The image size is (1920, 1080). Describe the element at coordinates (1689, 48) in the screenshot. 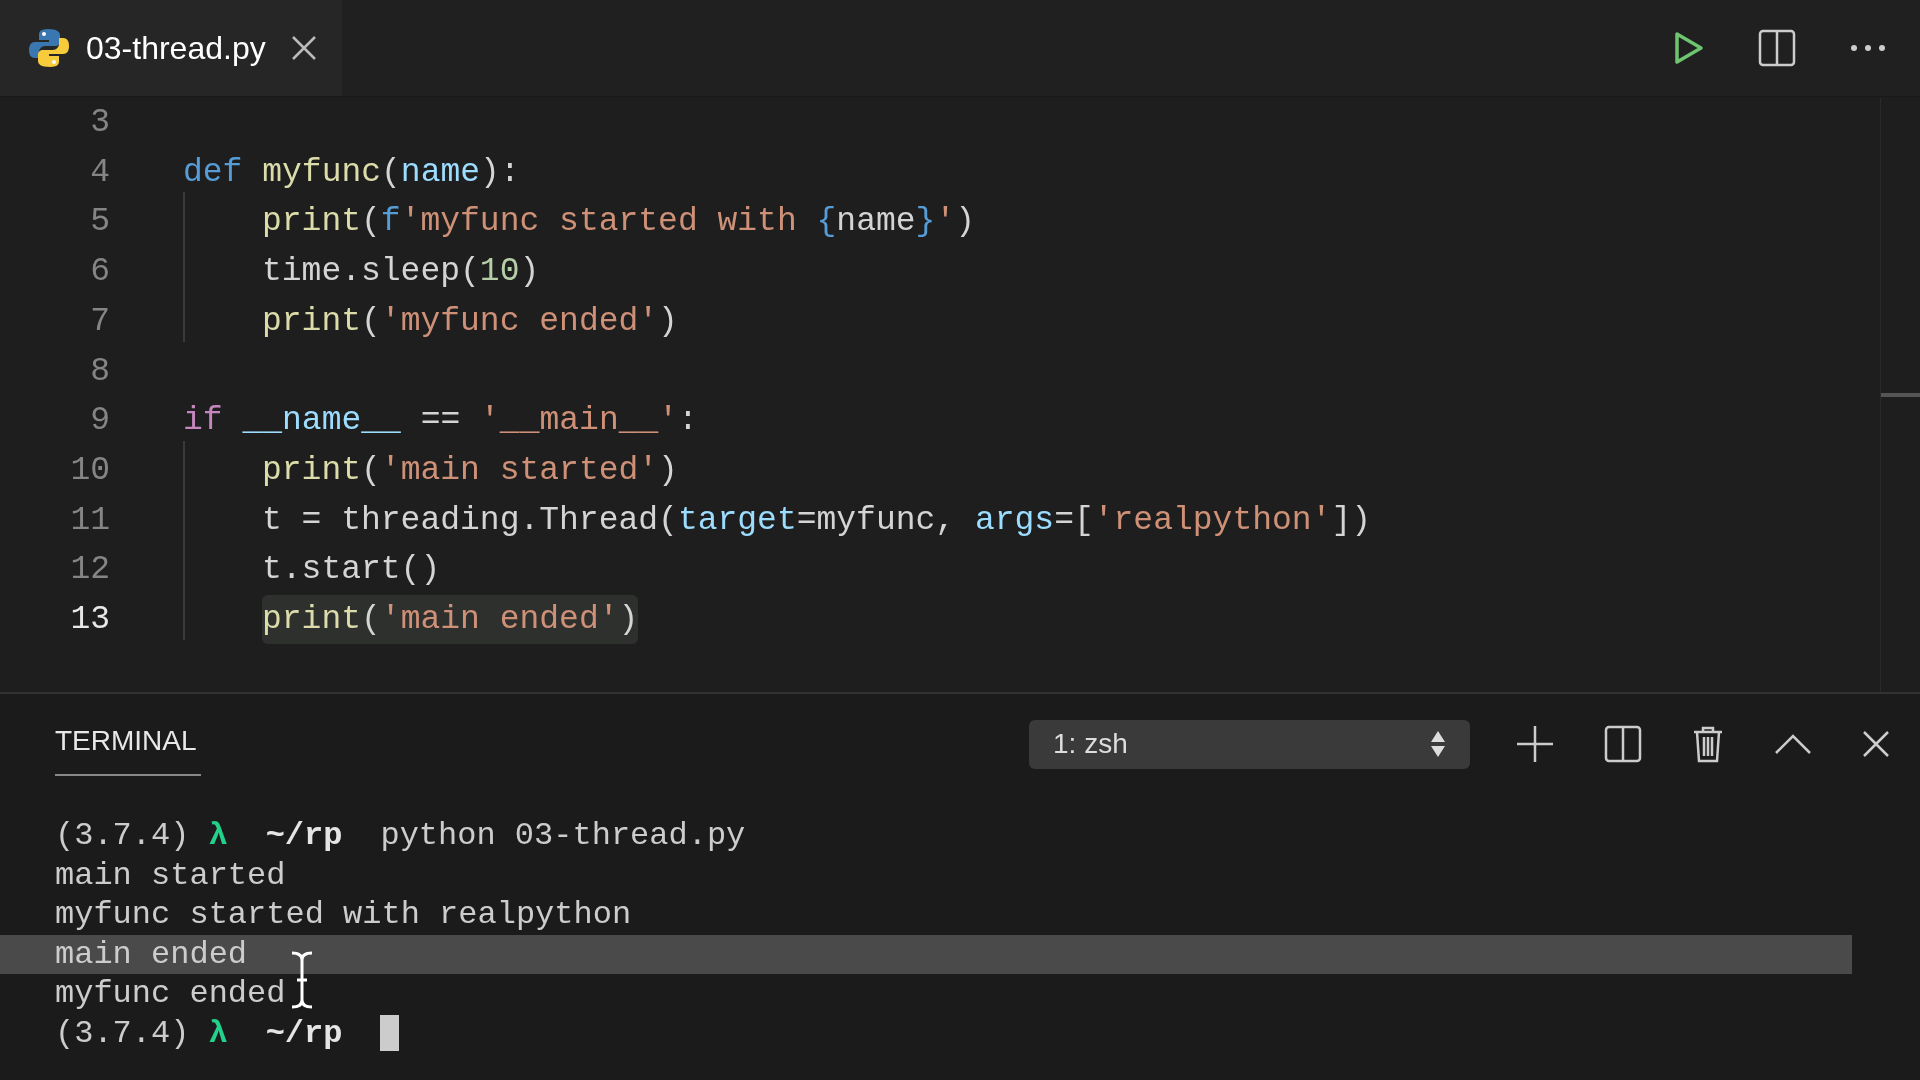

I see `run-icon` at that location.